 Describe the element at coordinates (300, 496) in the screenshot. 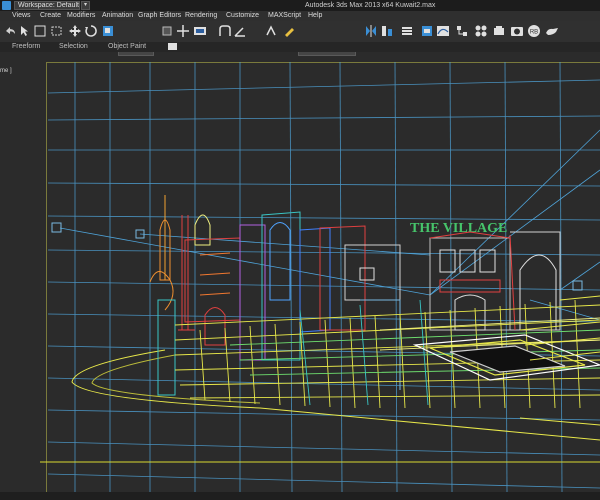

I see `status-bar` at that location.